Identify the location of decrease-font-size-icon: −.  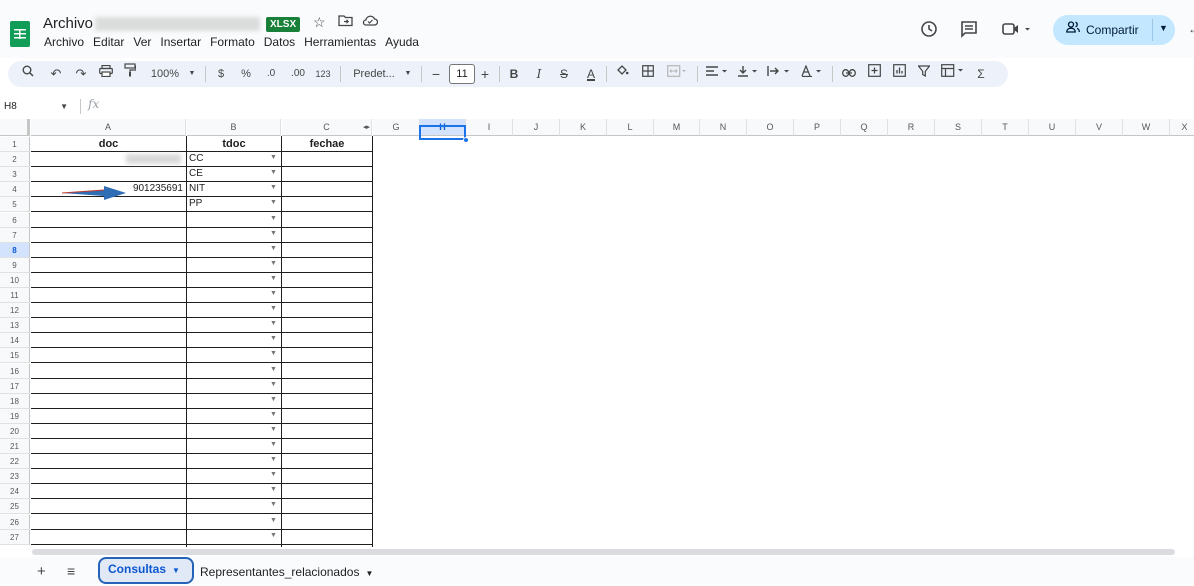
(436, 74).